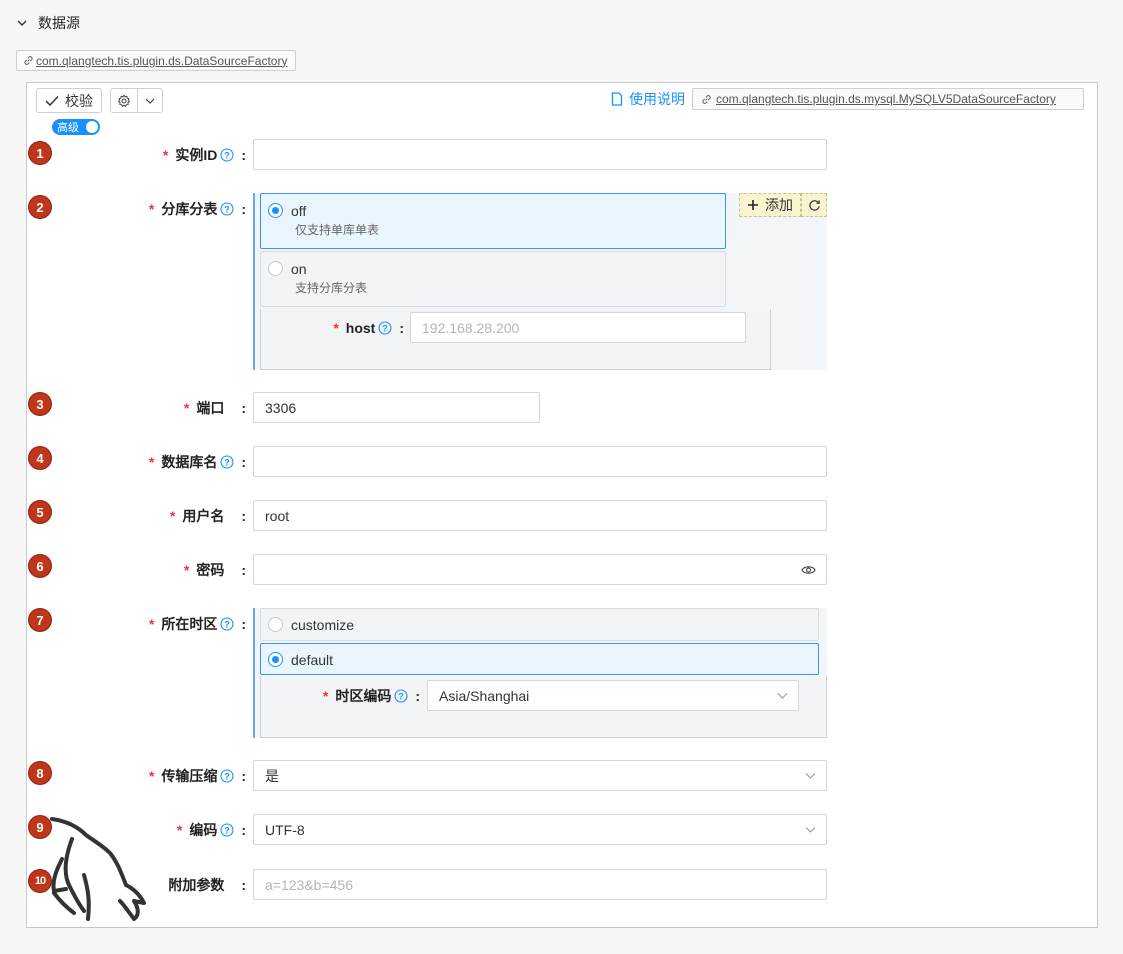 The image size is (1123, 954). I want to click on step-badge: 7, so click(40, 620).